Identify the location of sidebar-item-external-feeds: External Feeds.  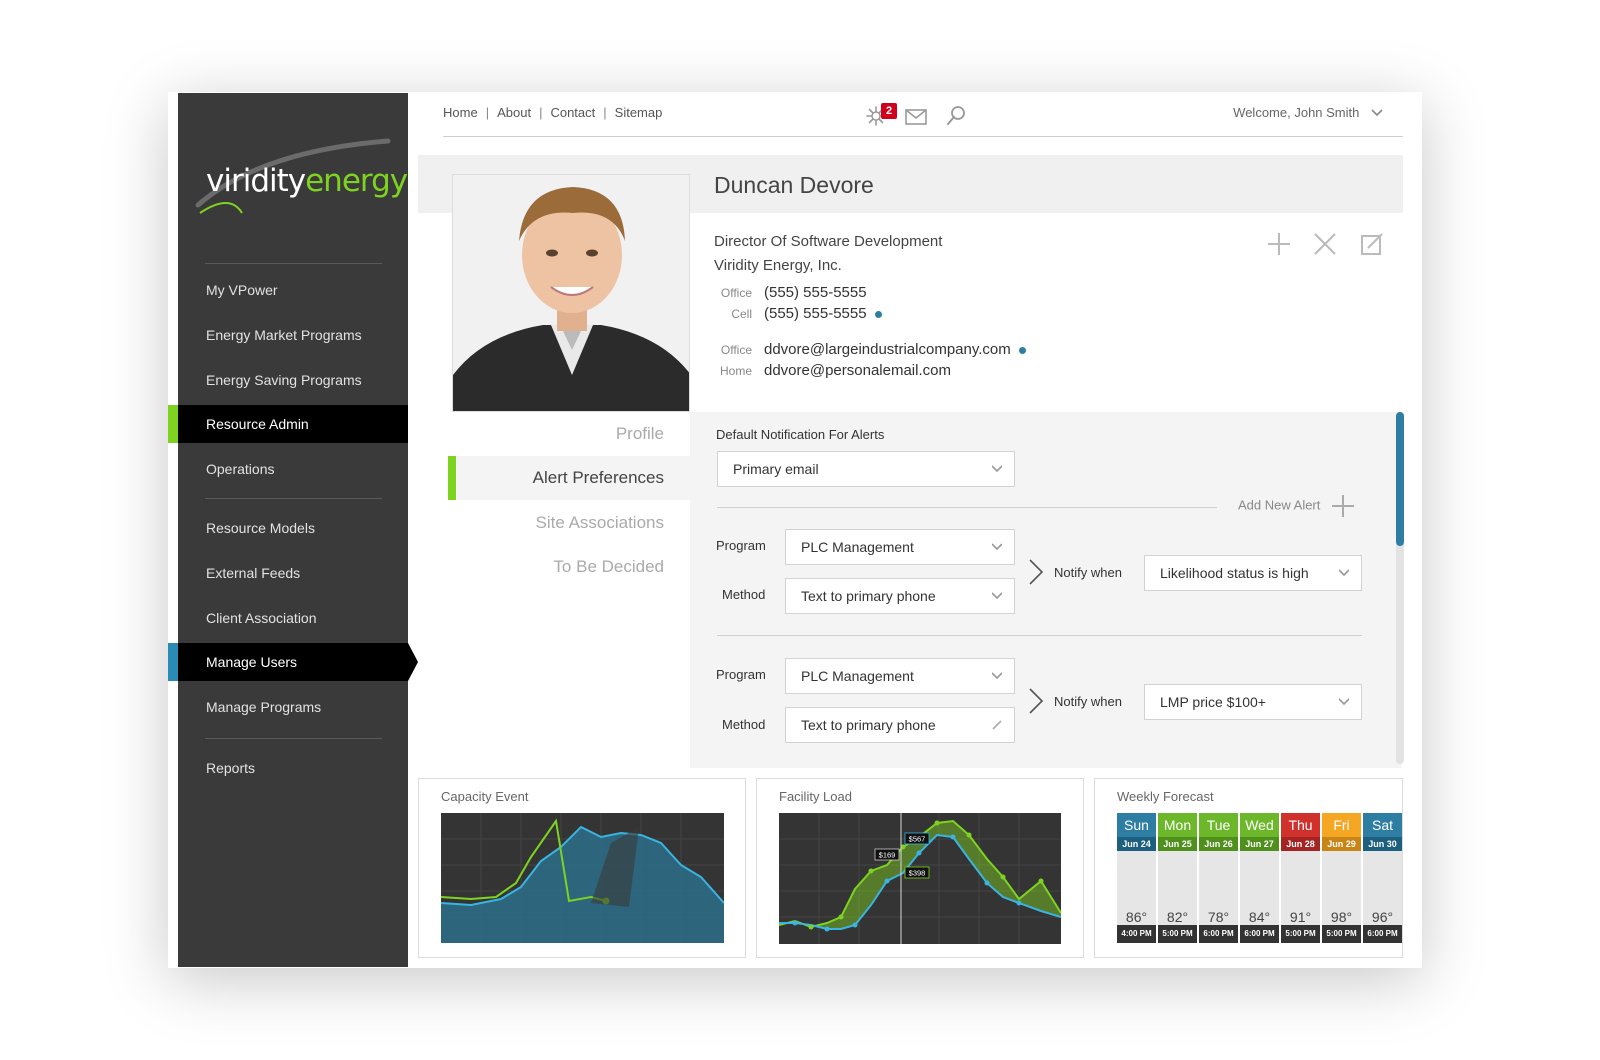
(293, 573).